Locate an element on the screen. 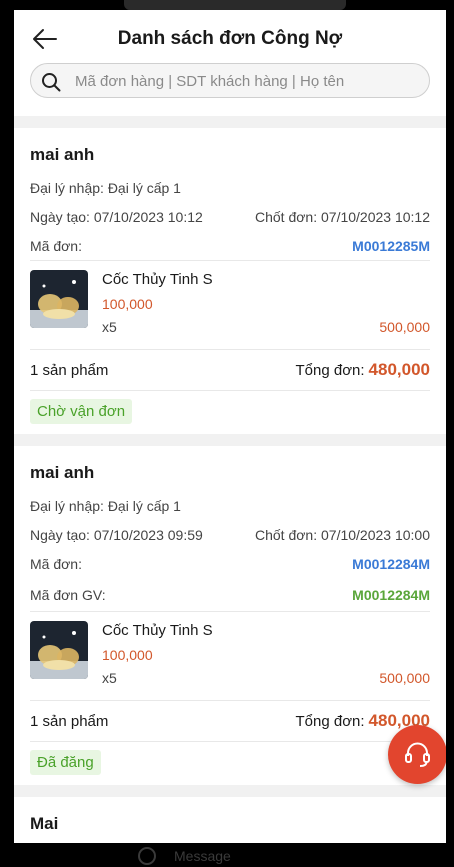 The image size is (454, 867). header: Danh sách đơn Công Nợ is located at coordinates (230, 63).